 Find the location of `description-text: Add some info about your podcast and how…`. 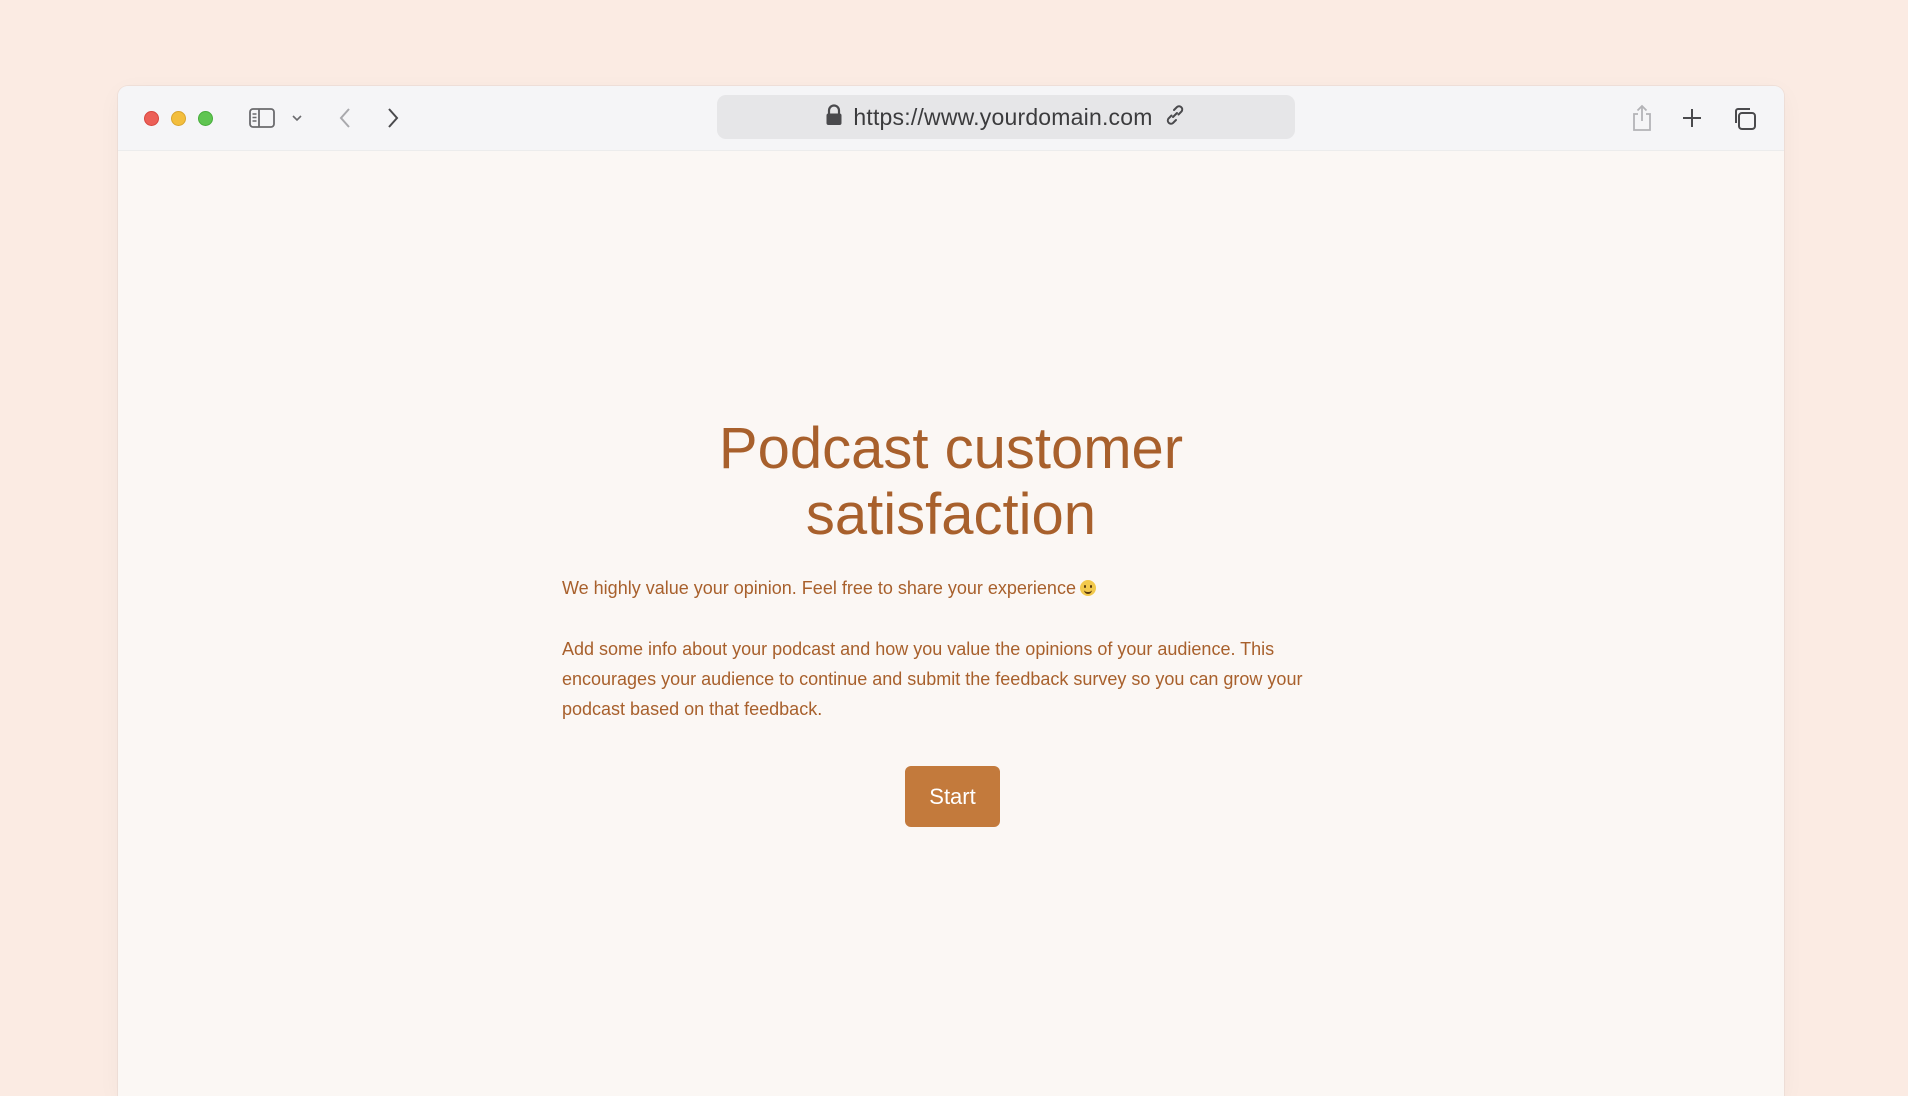

description-text: Add some info about your podcast and how… is located at coordinates (932, 679).